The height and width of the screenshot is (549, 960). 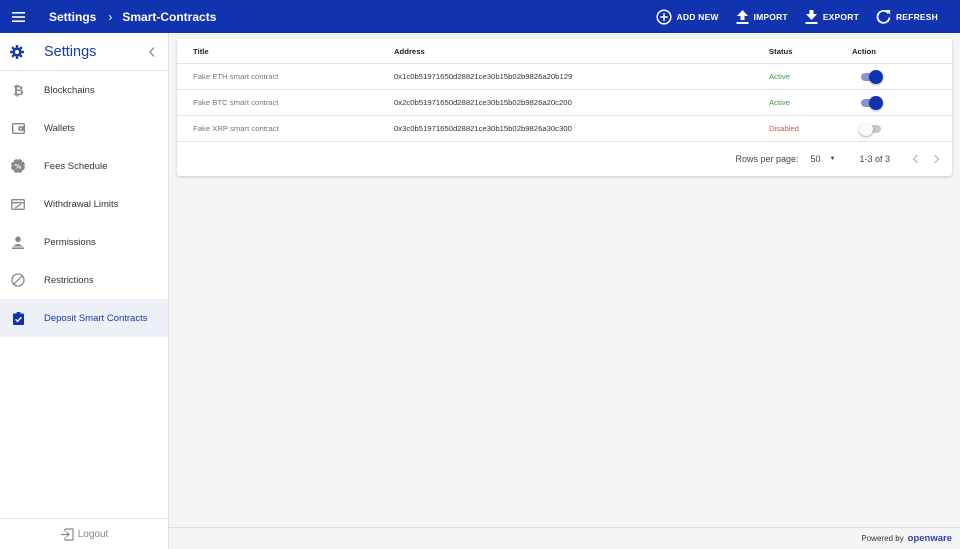 I want to click on logout-icon, so click(x=67, y=534).